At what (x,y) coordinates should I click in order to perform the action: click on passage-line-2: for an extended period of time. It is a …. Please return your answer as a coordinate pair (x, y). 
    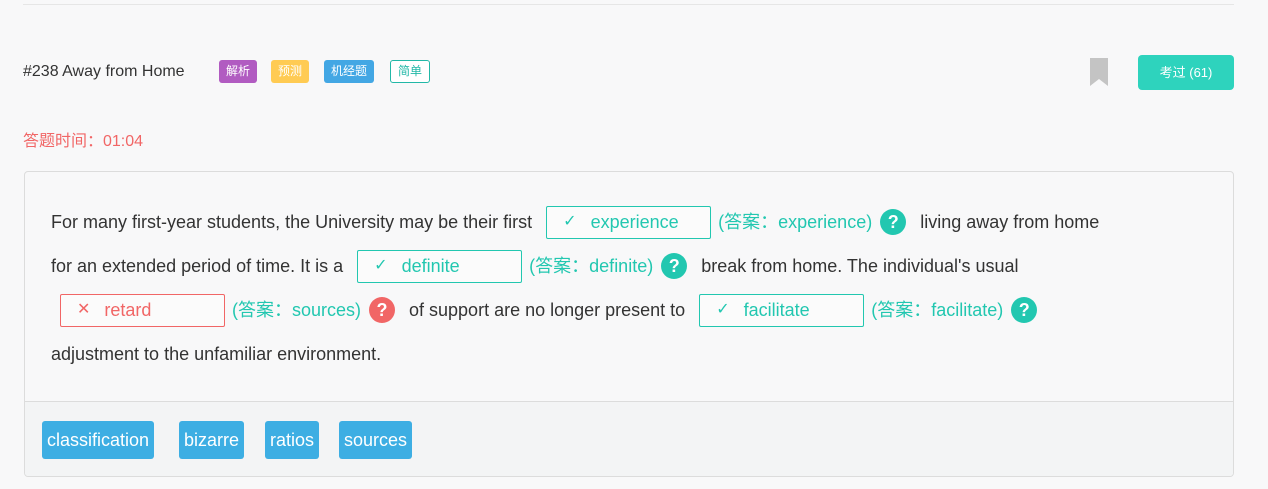
    Looking at the image, I should click on (631, 266).